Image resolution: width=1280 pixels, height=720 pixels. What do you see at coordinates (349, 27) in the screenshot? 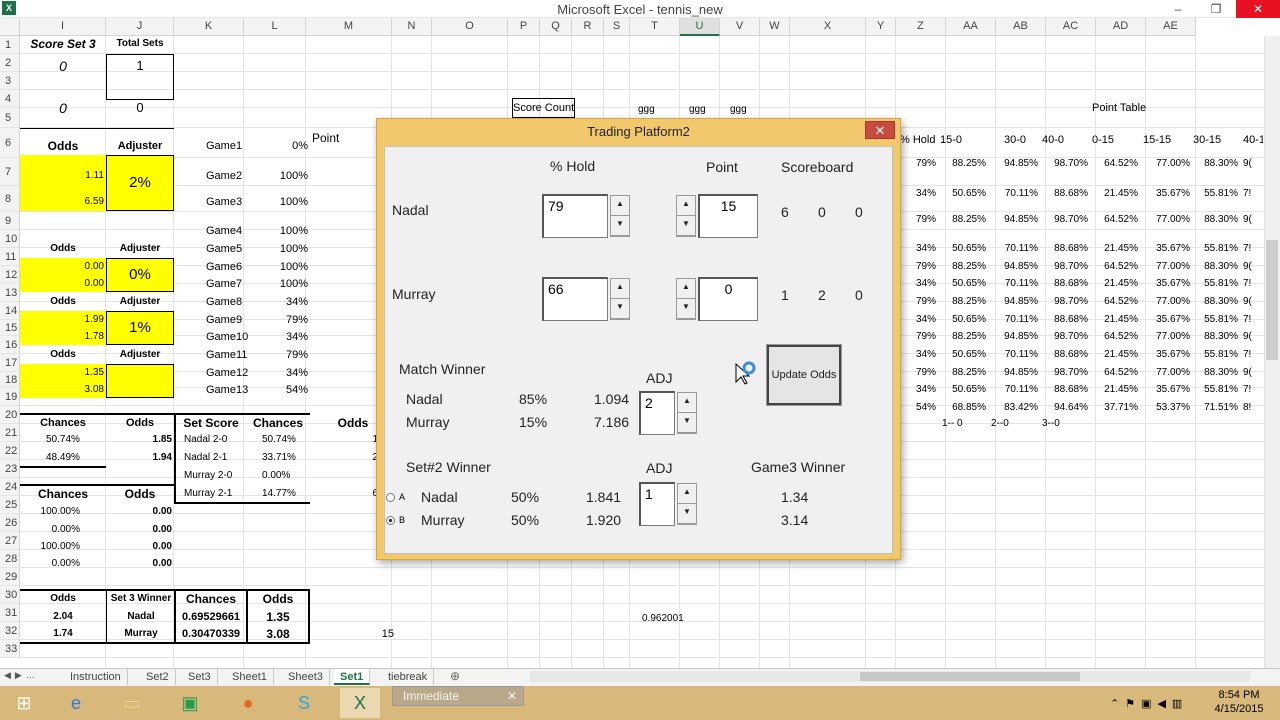
I see `column-header-m: M` at bounding box center [349, 27].